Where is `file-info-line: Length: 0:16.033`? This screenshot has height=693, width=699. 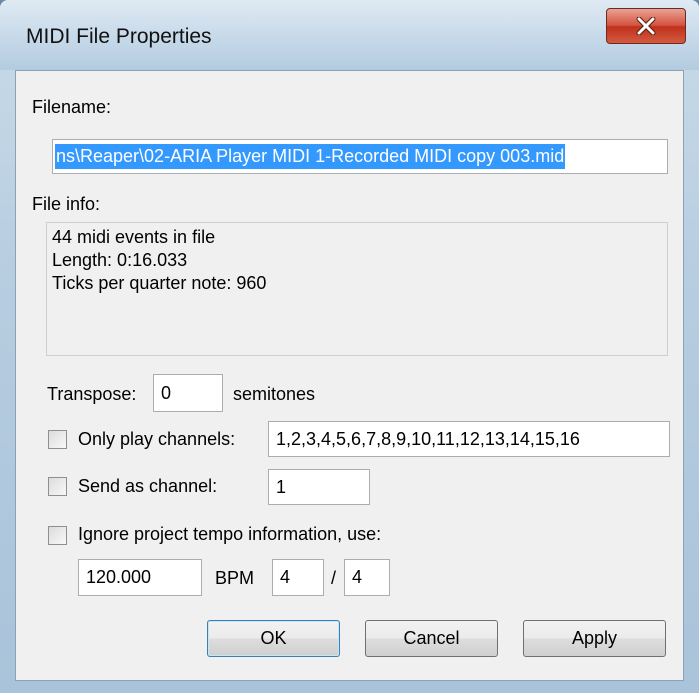 file-info-line: Length: 0:16.033 is located at coordinates (120, 260).